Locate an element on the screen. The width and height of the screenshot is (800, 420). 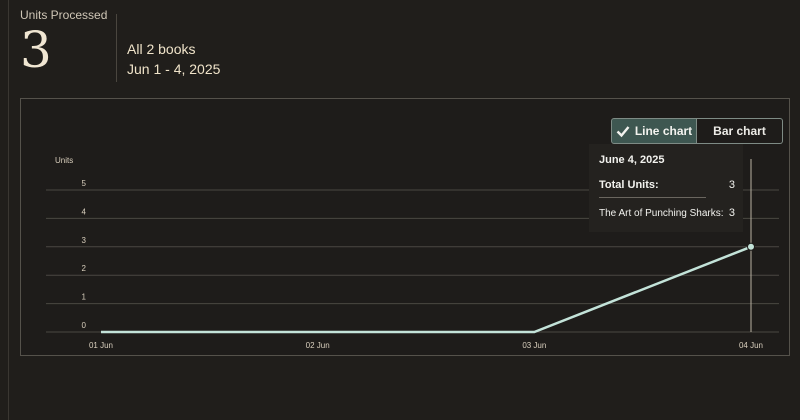
tooltip-book-title: The Art of Punching Sharks: is located at coordinates (661, 213).